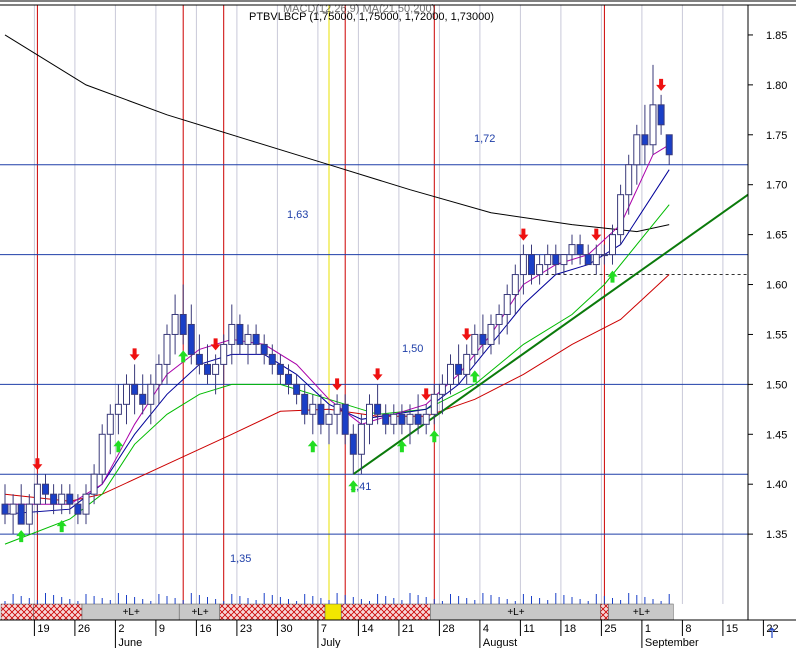  I want to click on y-tick-label: 1.35, so click(776, 535).